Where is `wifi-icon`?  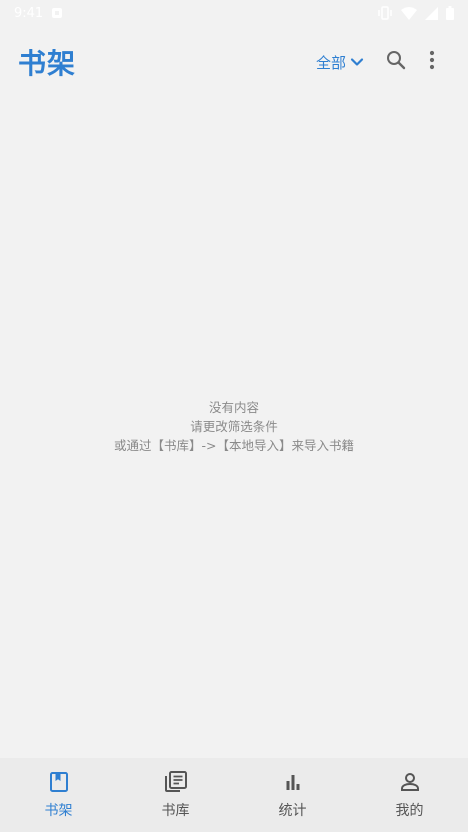
wifi-icon is located at coordinates (409, 13).